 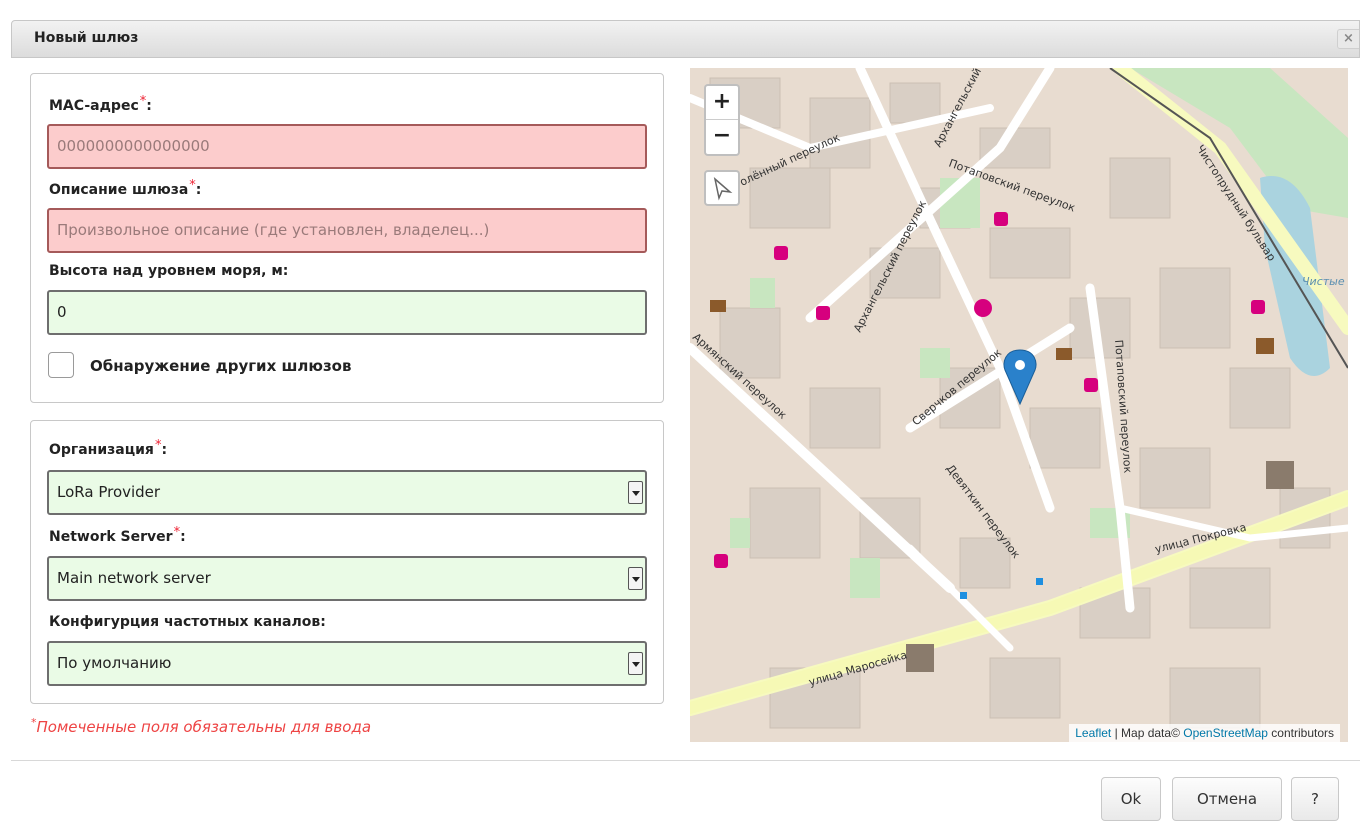 What do you see at coordinates (62, 312) in the screenshot?
I see `altitude-value: 0` at bounding box center [62, 312].